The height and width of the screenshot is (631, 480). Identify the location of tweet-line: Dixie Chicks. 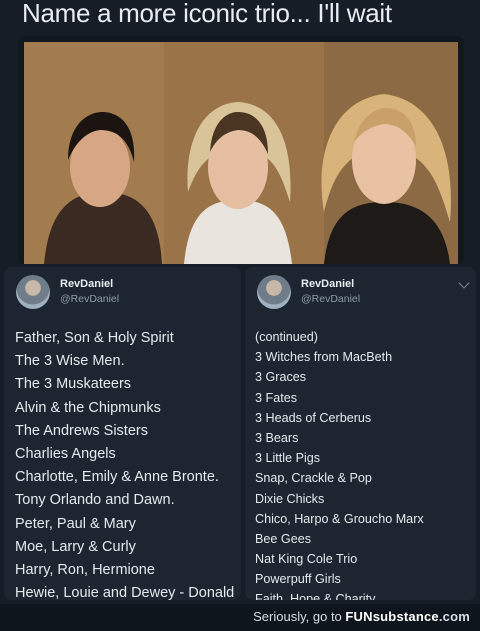
(290, 498).